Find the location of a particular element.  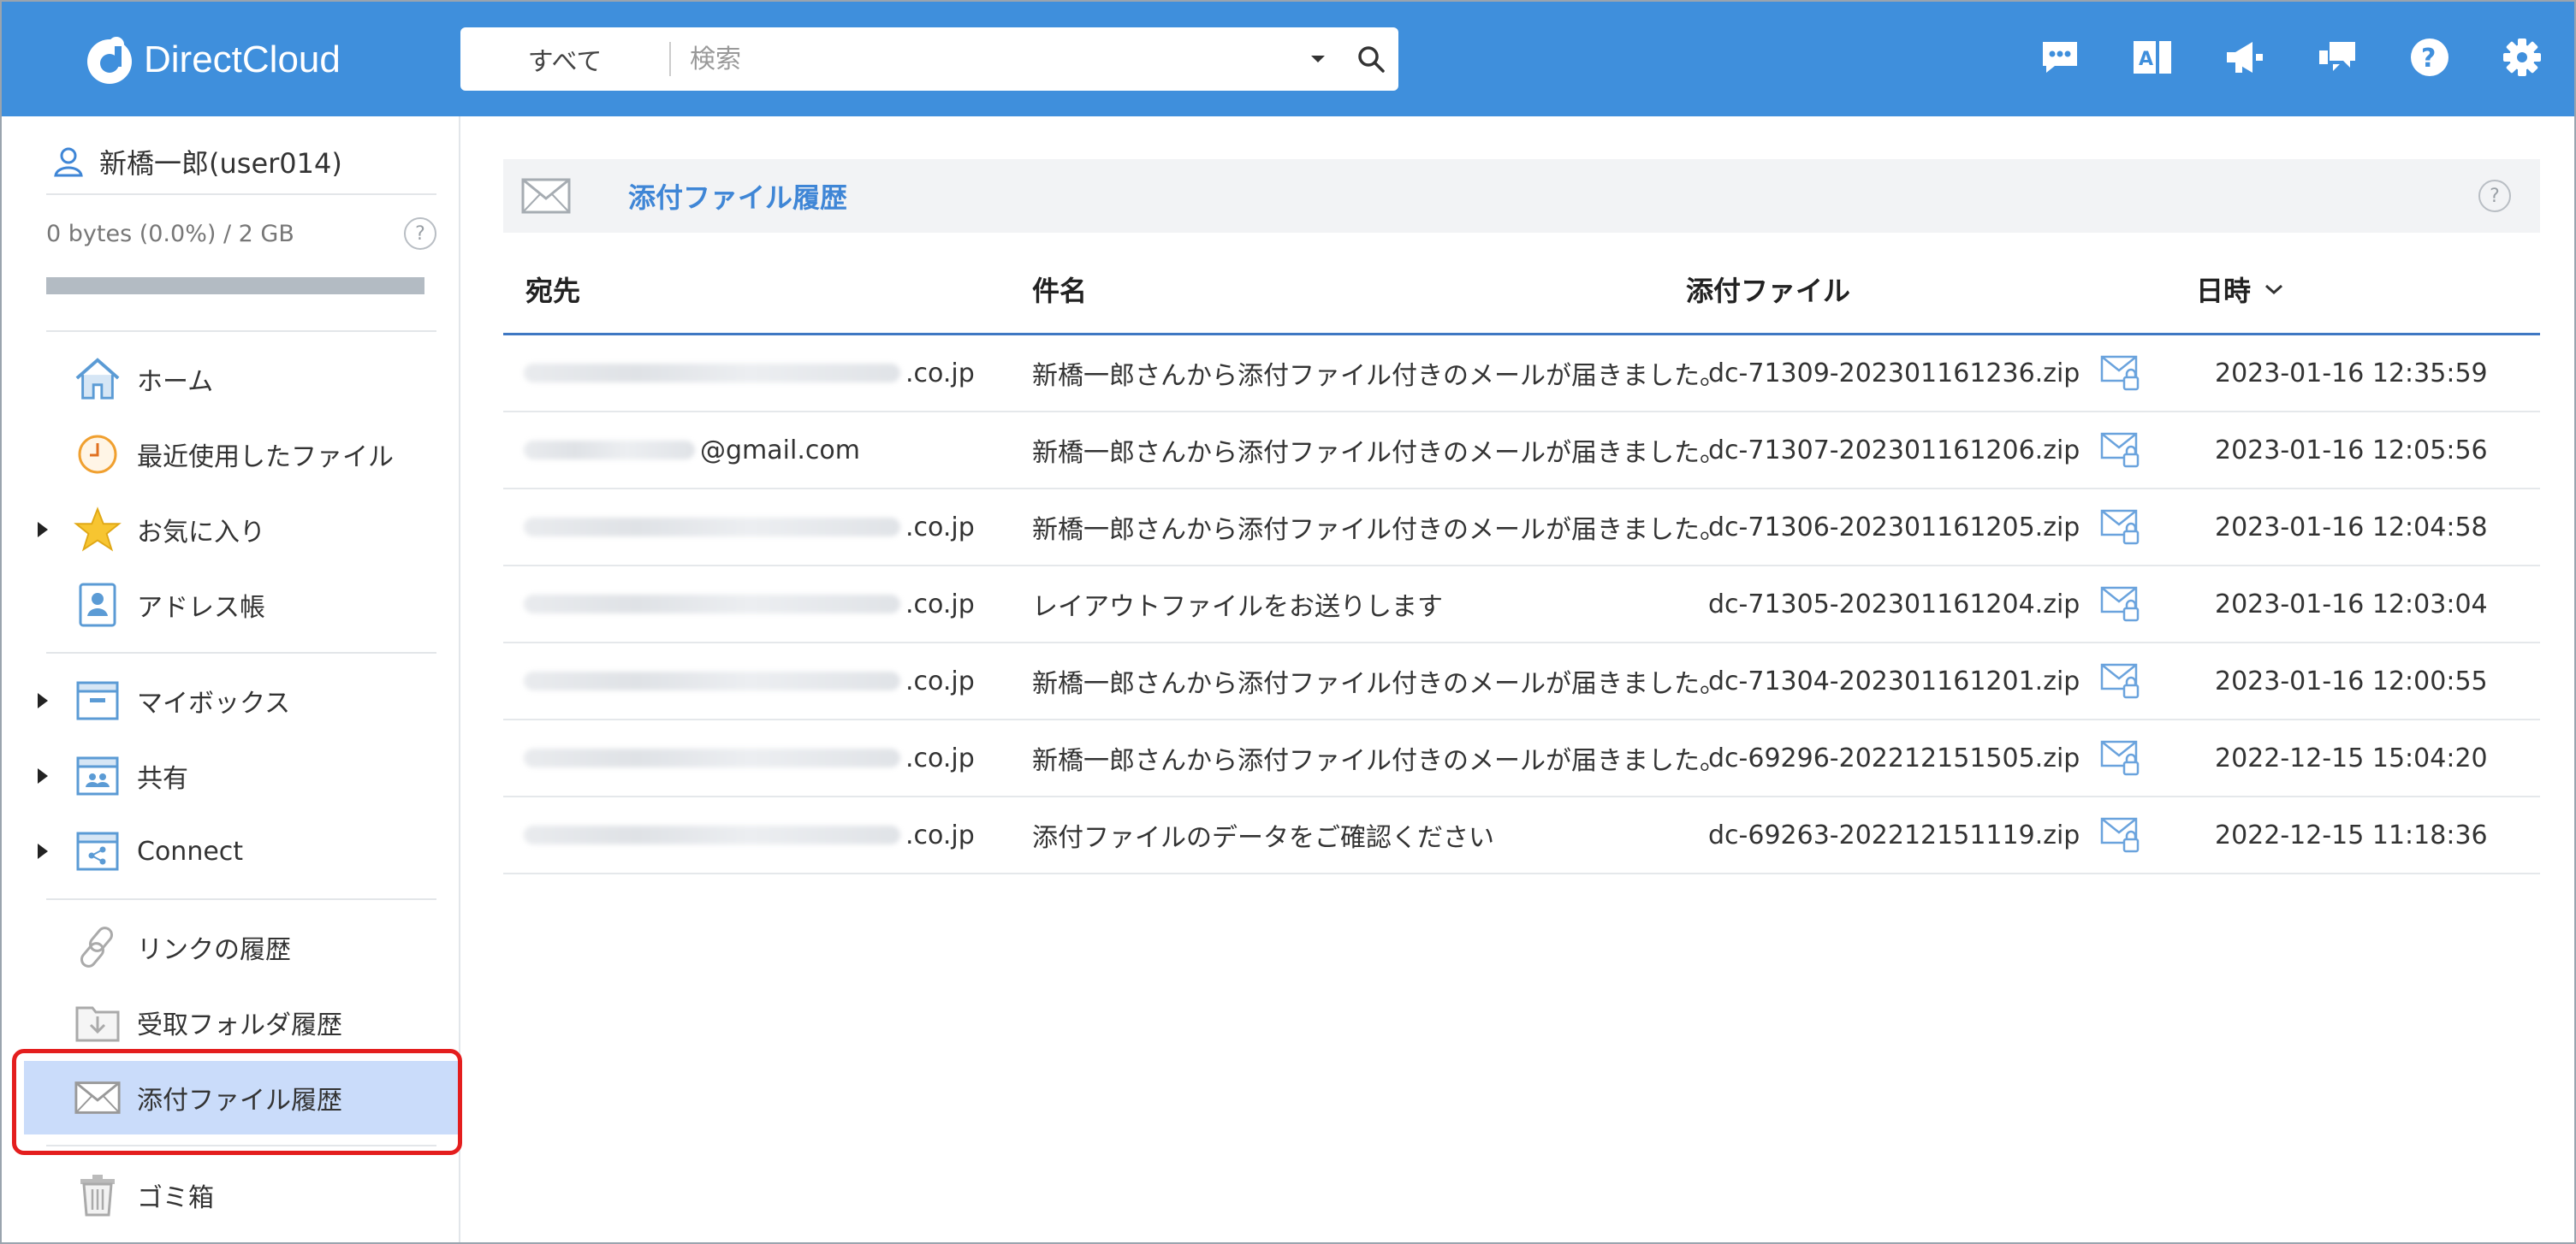

column-header-to: 宛先 is located at coordinates (552, 289).